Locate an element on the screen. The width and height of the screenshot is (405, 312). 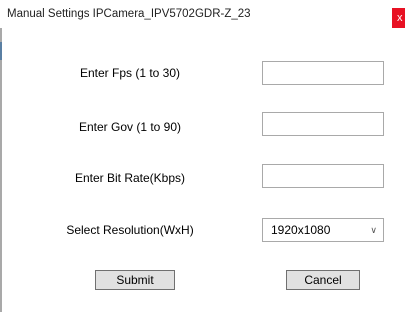
gov-label: Enter Gov (1 to 90) is located at coordinates (130, 127).